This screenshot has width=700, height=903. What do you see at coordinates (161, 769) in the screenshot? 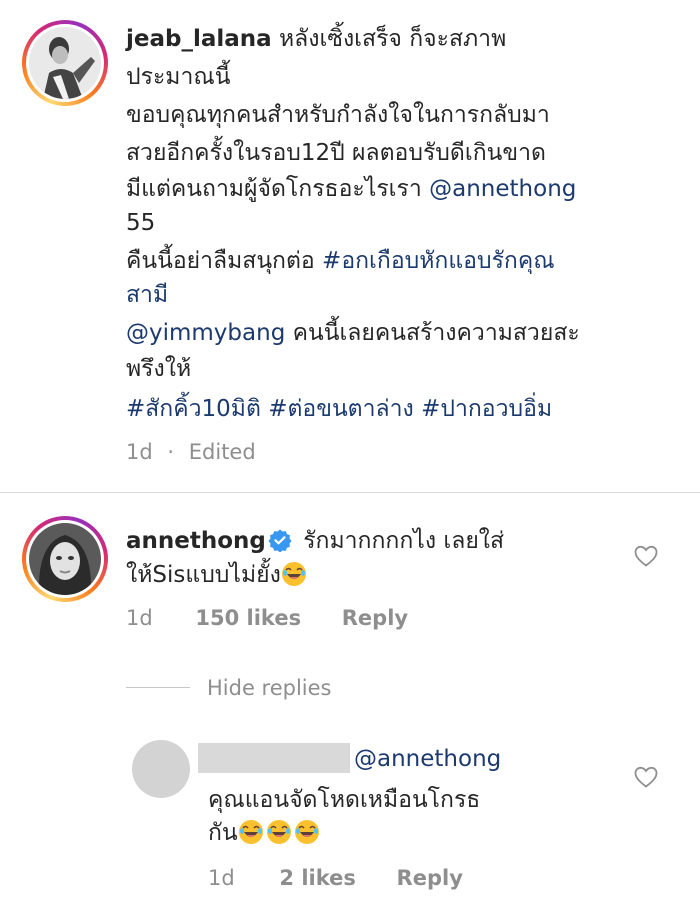
I see `reply-author-avatar` at bounding box center [161, 769].